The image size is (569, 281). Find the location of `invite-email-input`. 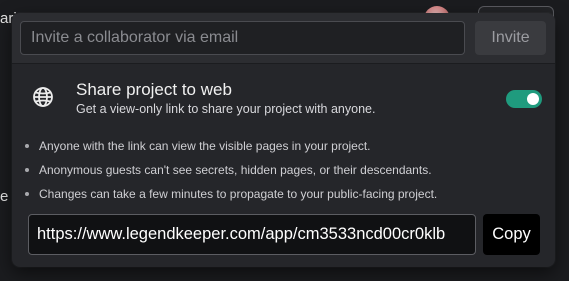

invite-email-input is located at coordinates (242, 38).